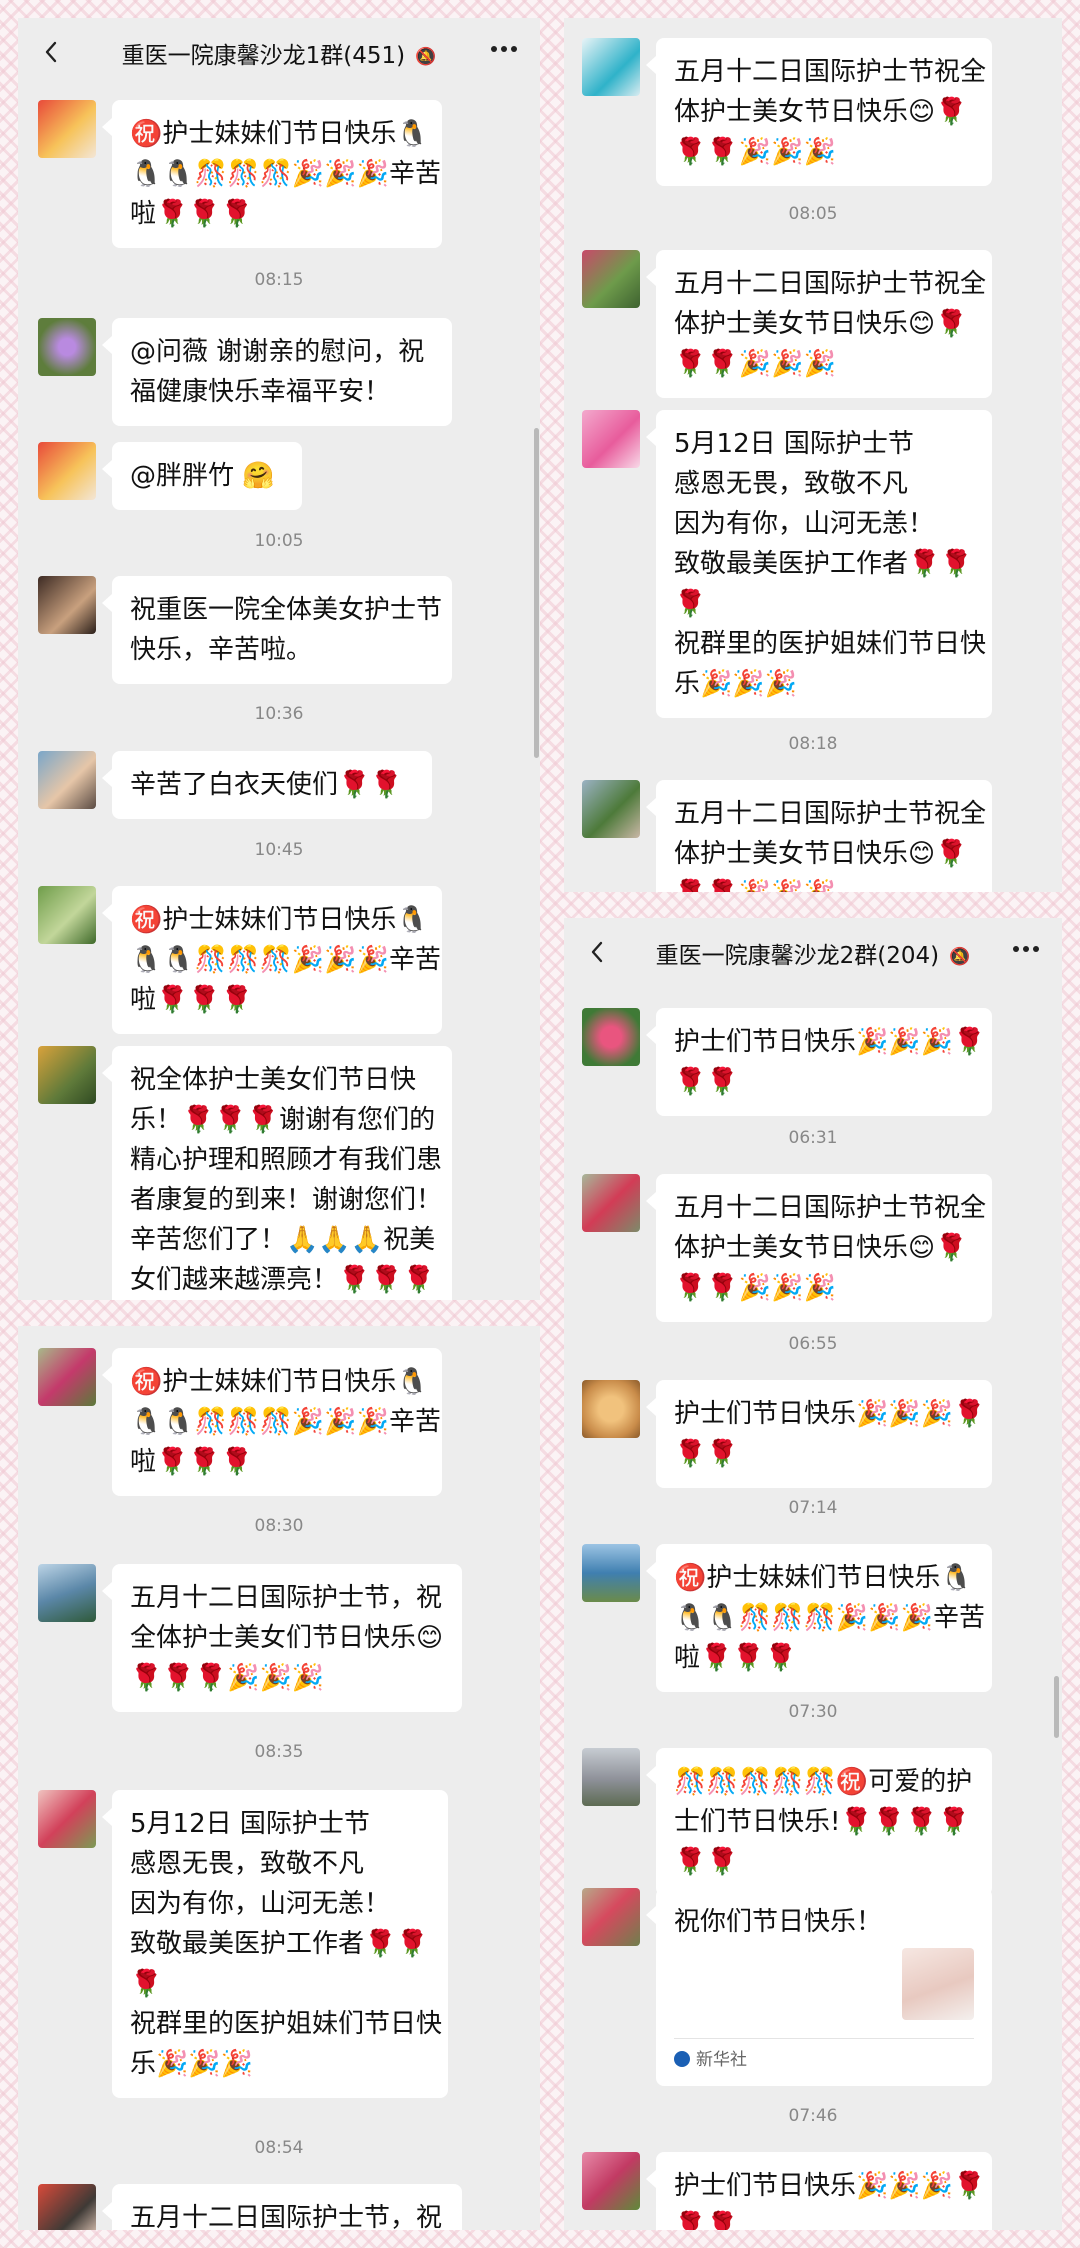 This screenshot has height=2248, width=1080. I want to click on chat-header: 重医一院康馨沙龙2群(204) 🔕, so click(813, 953).